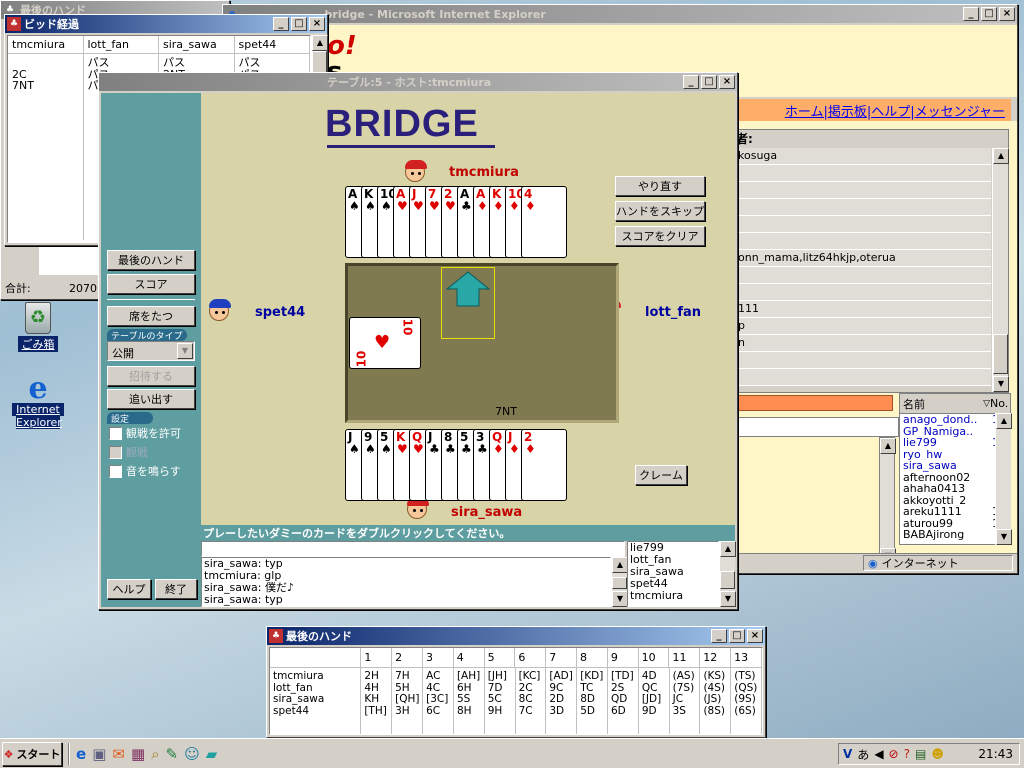 The image size is (1024, 768). I want to click on messenger-tray-icon: ☻, so click(937, 754).